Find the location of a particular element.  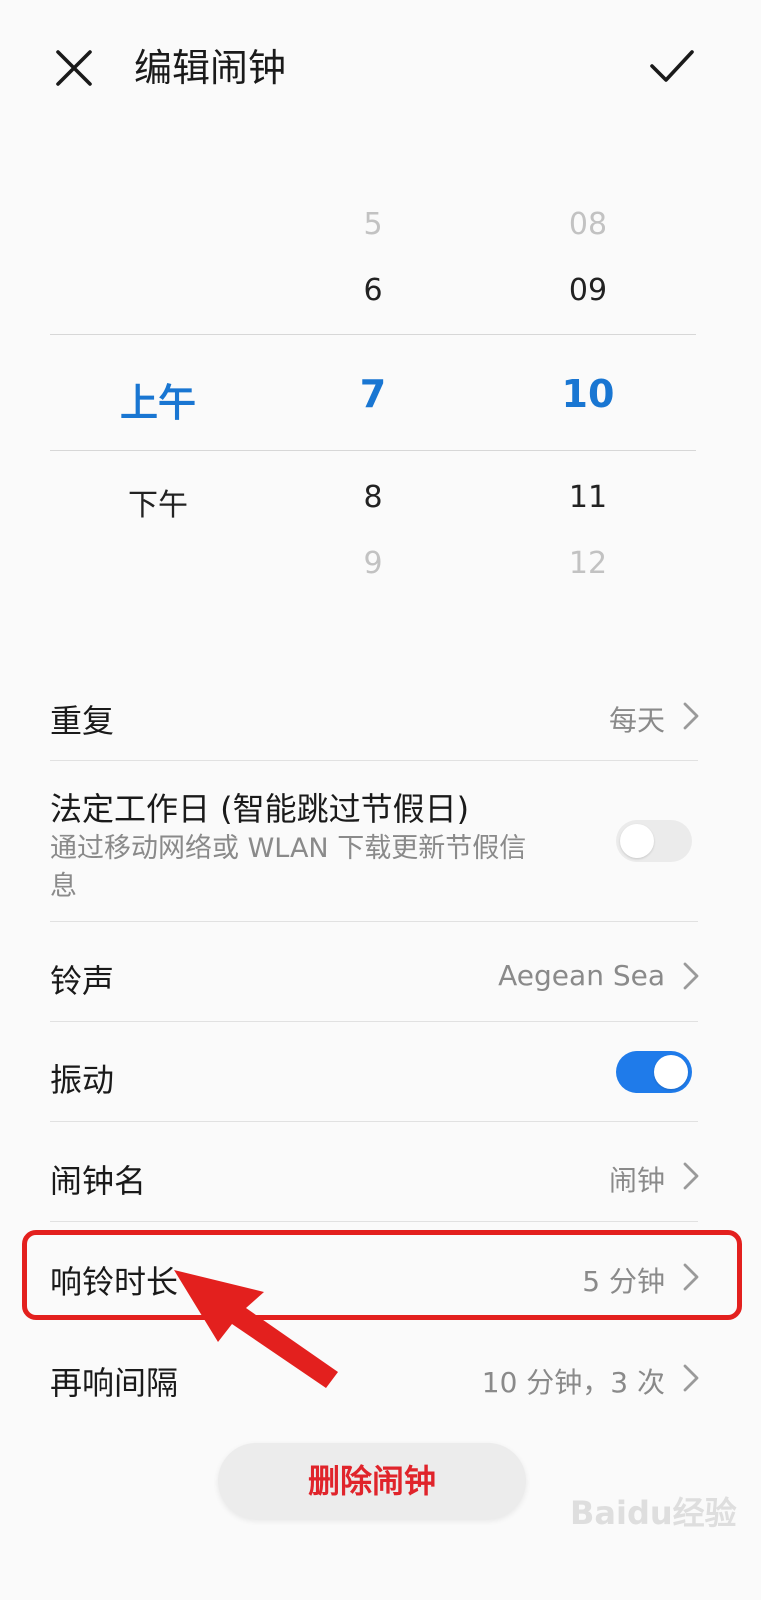

page-title: 编辑闹钟 is located at coordinates (210, 68).